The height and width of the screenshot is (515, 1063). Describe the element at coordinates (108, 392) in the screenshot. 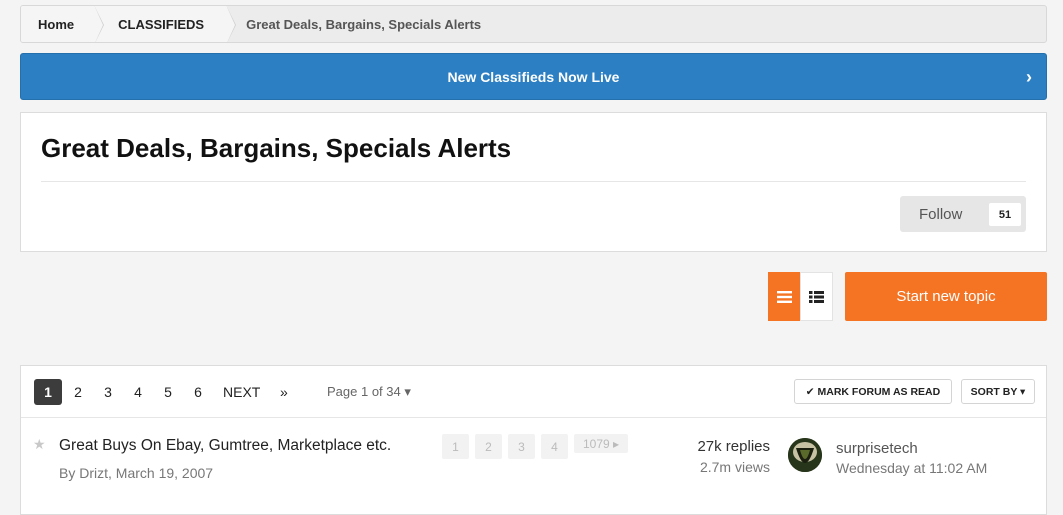

I see `page-3-link: 3` at that location.